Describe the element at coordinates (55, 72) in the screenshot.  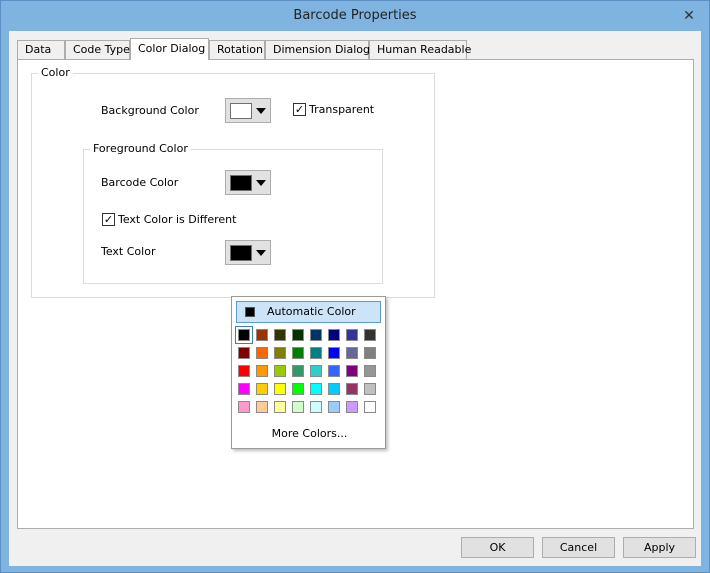
I see `color-group-title: Color` at that location.